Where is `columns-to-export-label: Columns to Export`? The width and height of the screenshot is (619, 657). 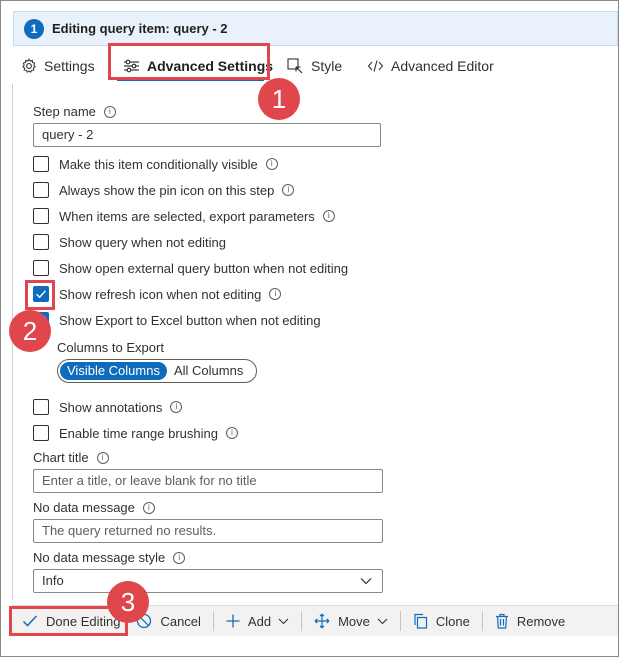
columns-to-export-label: Columns to Export is located at coordinates (110, 347).